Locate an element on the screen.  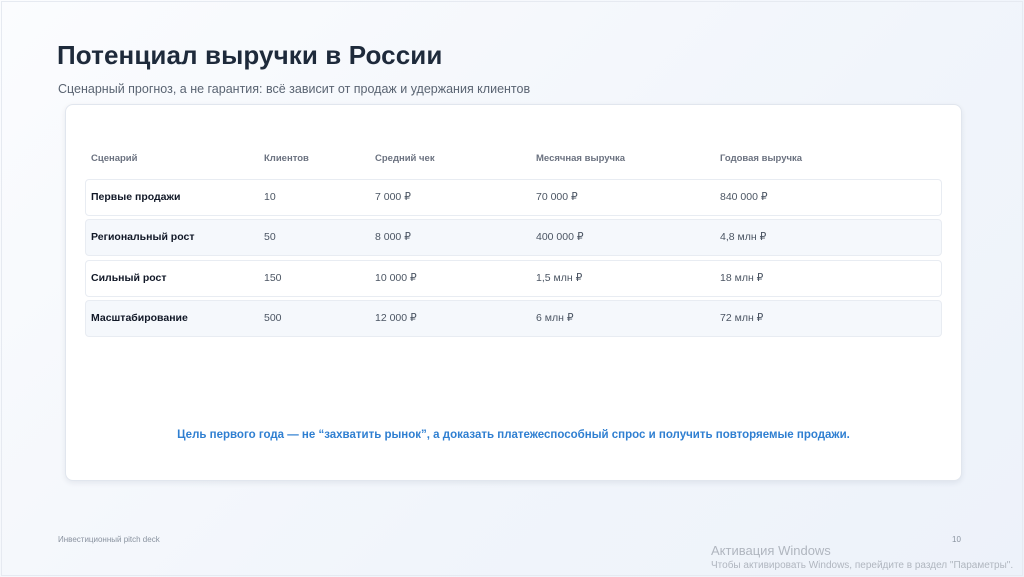
cell-scenario: Сильный рост is located at coordinates (129, 278).